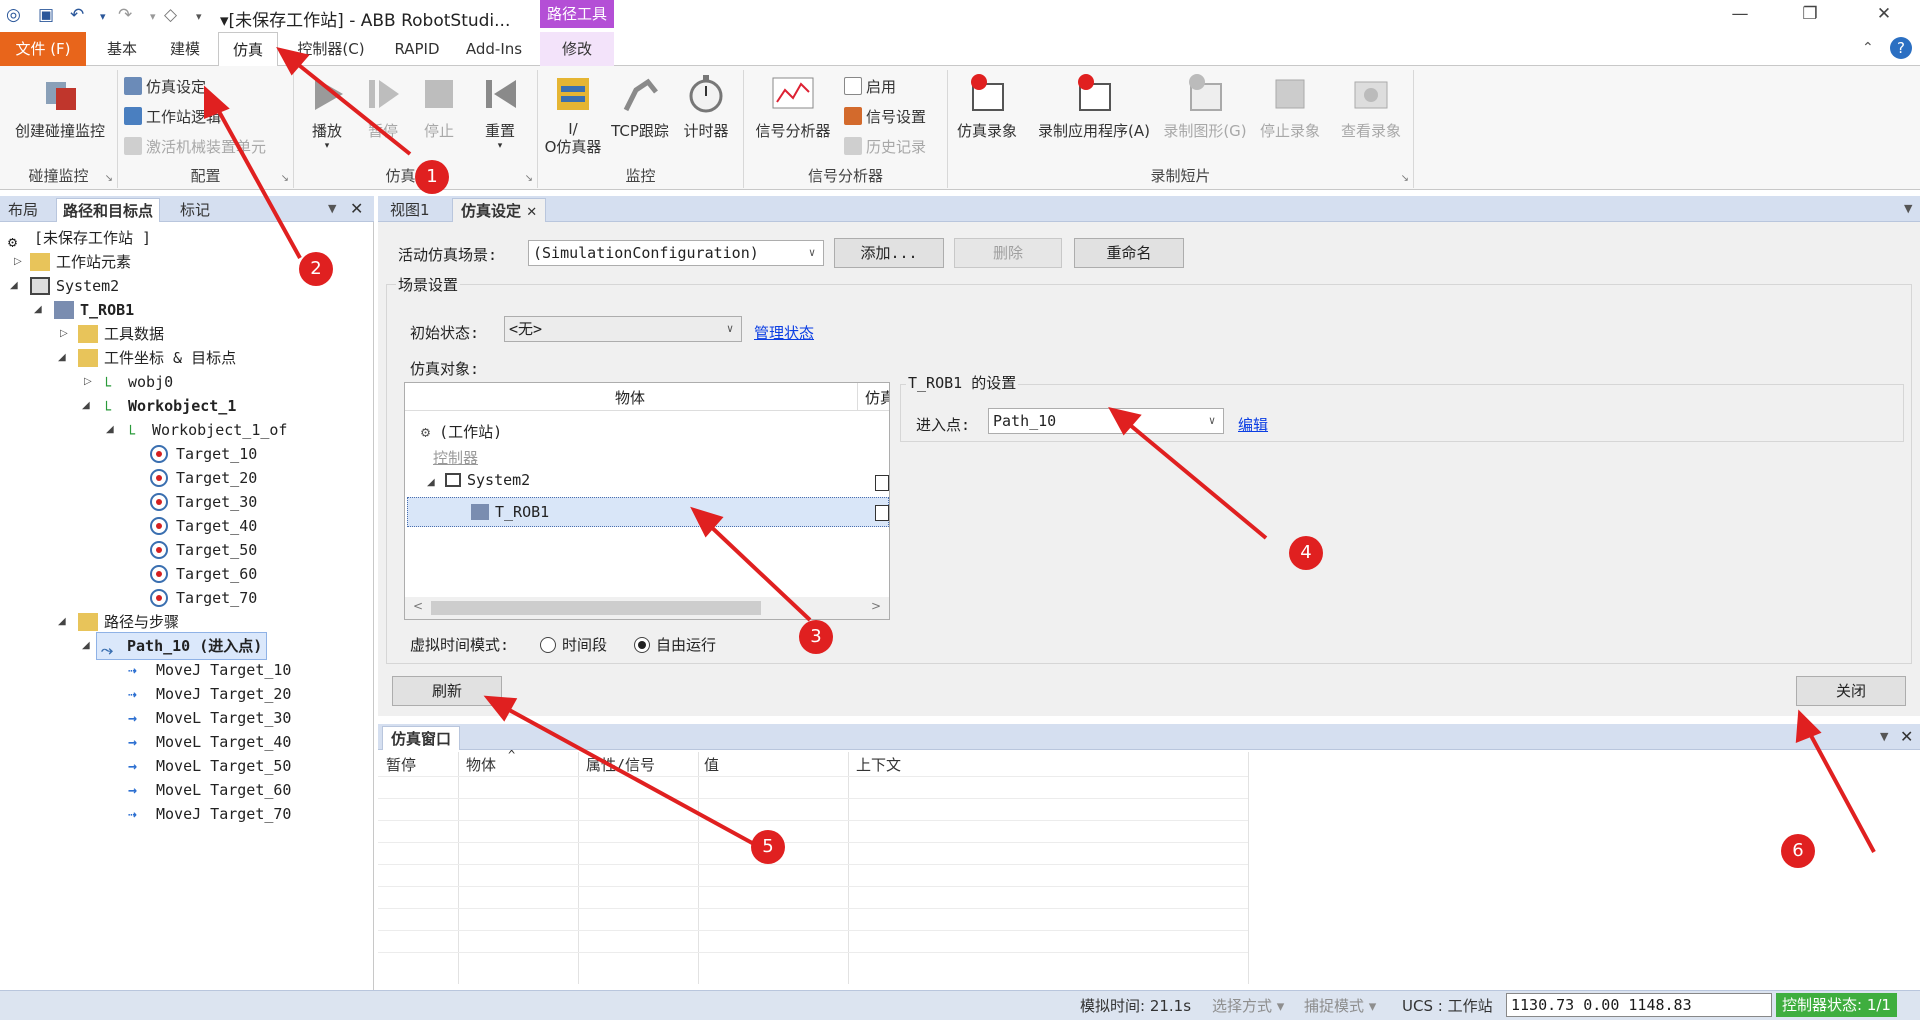 Image resolution: width=1920 pixels, height=1020 pixels. What do you see at coordinates (816, 637) in the screenshot?
I see `annotation-marker: 3` at bounding box center [816, 637].